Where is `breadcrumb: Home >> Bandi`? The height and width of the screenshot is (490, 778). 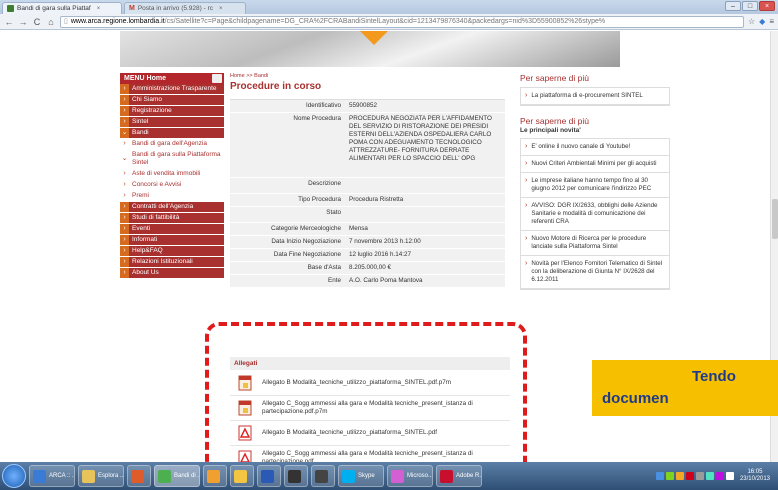
breadcrumb: Home >> Bandi is located at coordinates (370, 76).